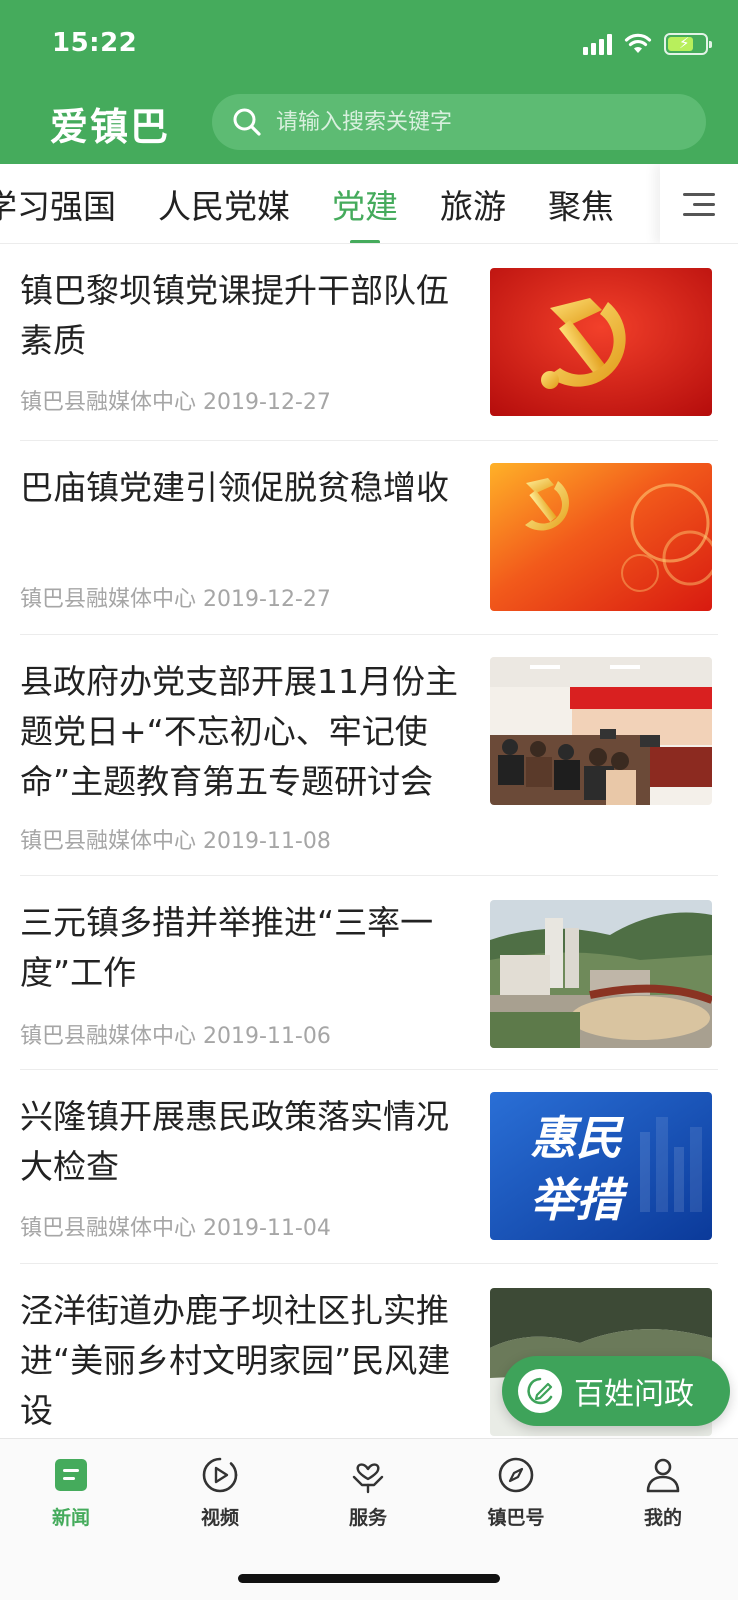 This screenshot has width=738, height=1600. I want to click on nav-news: 新闻, so click(71, 1492).